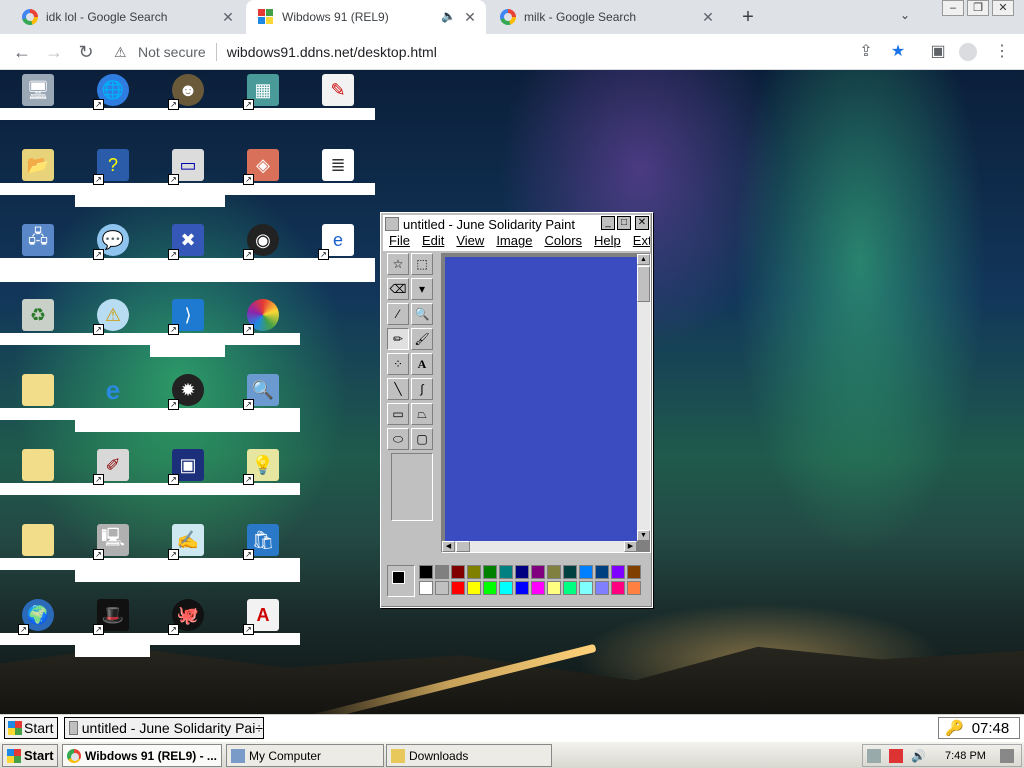 The width and height of the screenshot is (1024, 768). Describe the element at coordinates (422, 414) in the screenshot. I see `polygon-icon: ⏢` at that location.